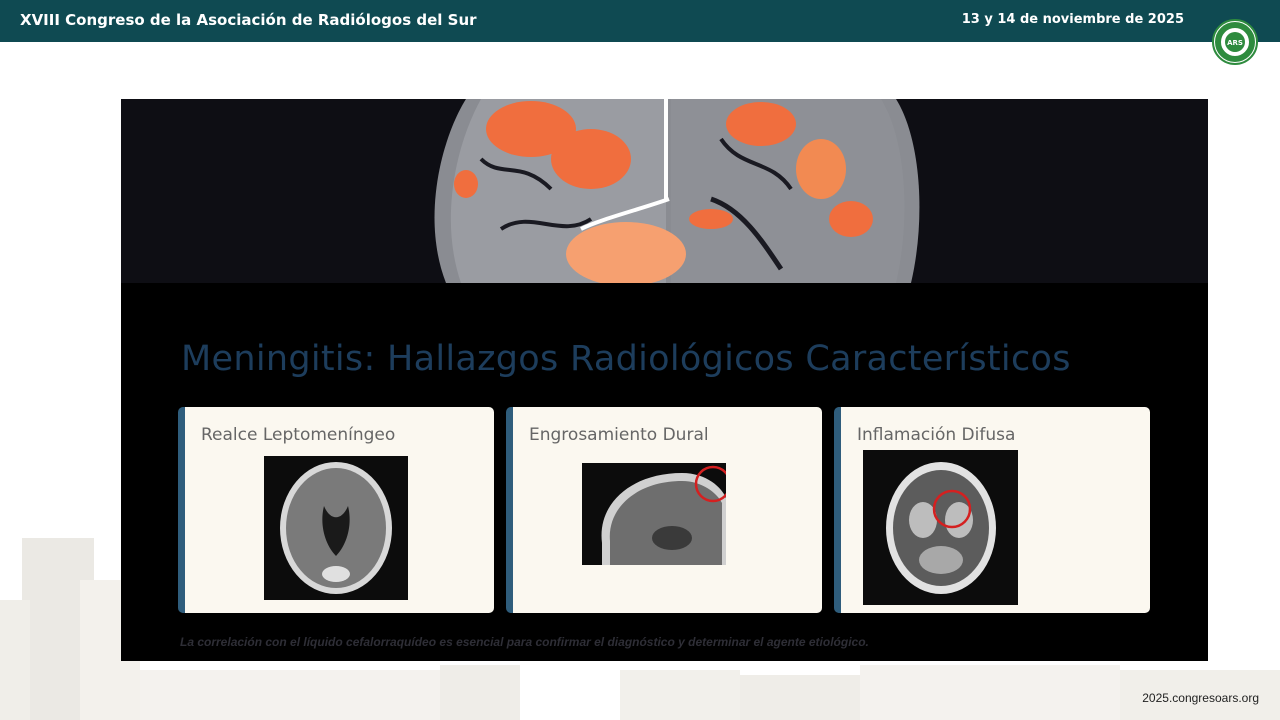 This screenshot has height=720, width=1280. What do you see at coordinates (1200, 698) in the screenshot?
I see `website-url: 2025.congresoars.org` at bounding box center [1200, 698].